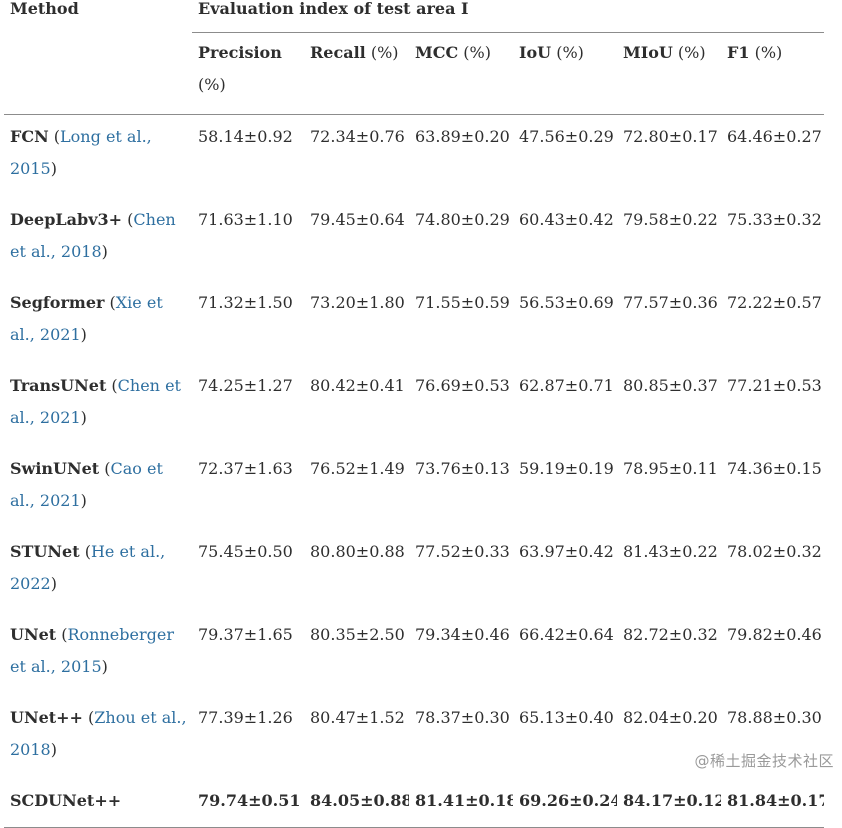  What do you see at coordinates (93, 235) in the screenshot?
I see `method-cell: DeepLabv3+ (Chen et al., 2018)` at bounding box center [93, 235].